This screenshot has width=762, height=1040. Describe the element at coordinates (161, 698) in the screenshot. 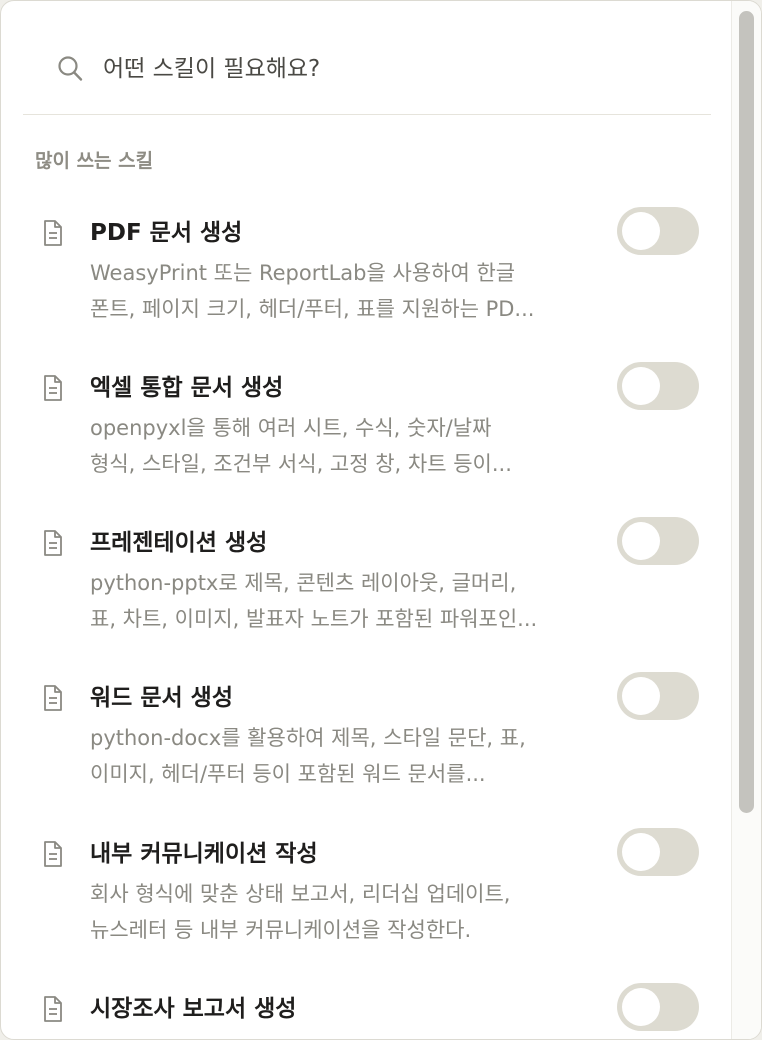

I see `skill-title: 워드 문서 생성` at that location.